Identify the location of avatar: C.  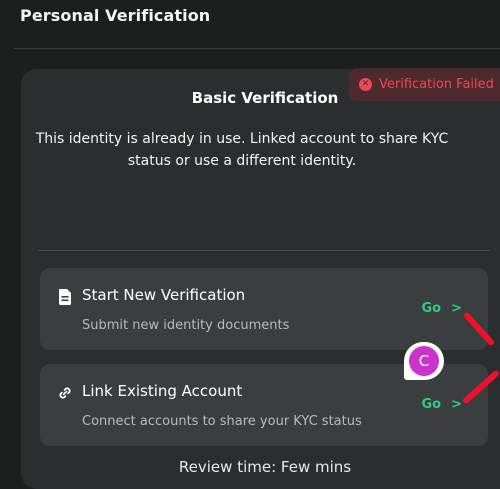
(424, 361).